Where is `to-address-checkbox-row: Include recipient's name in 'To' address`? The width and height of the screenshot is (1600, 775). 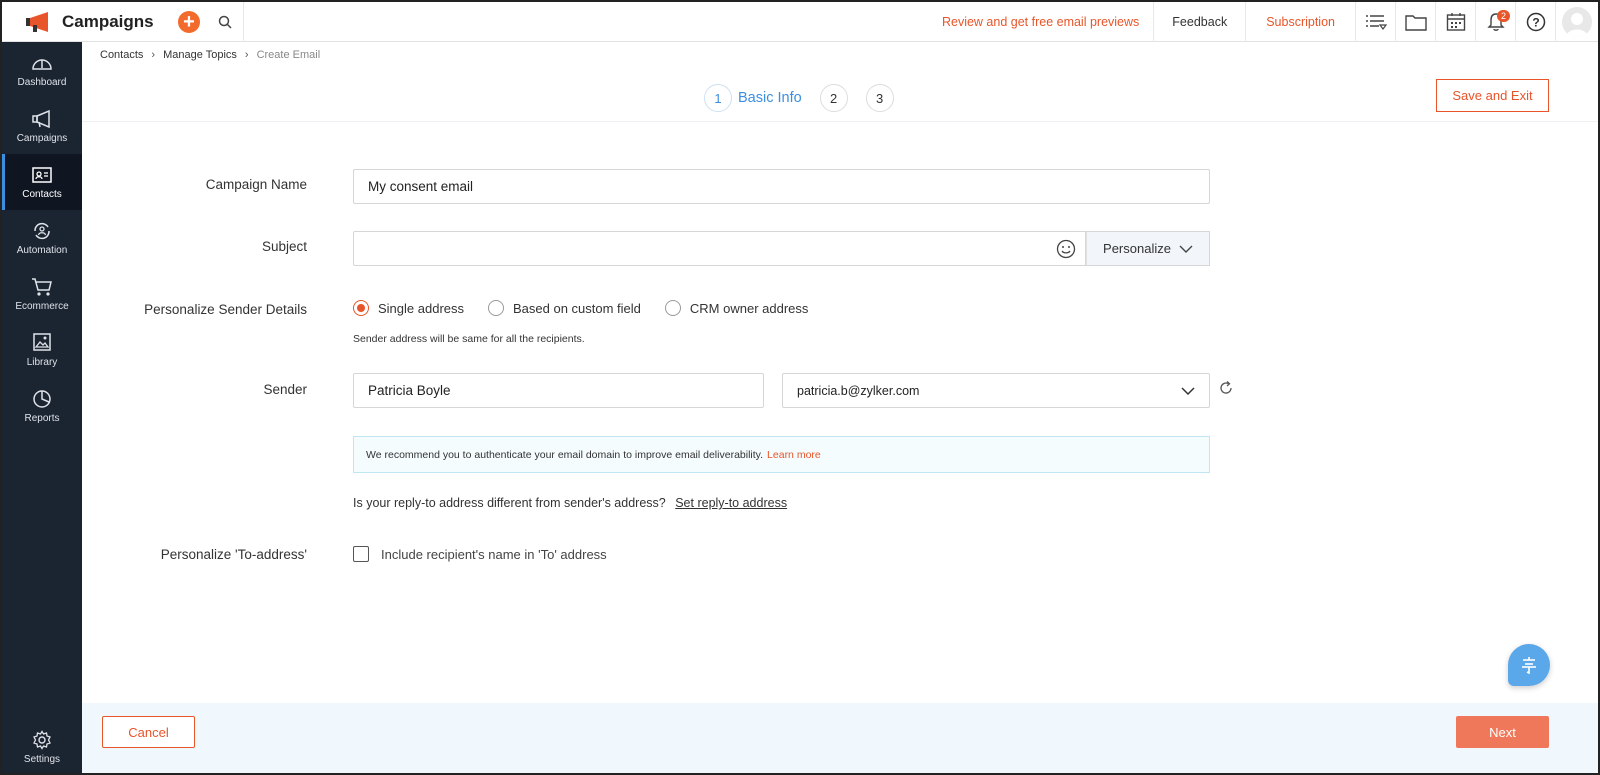 to-address-checkbox-row: Include recipient's name in 'To' address is located at coordinates (480, 554).